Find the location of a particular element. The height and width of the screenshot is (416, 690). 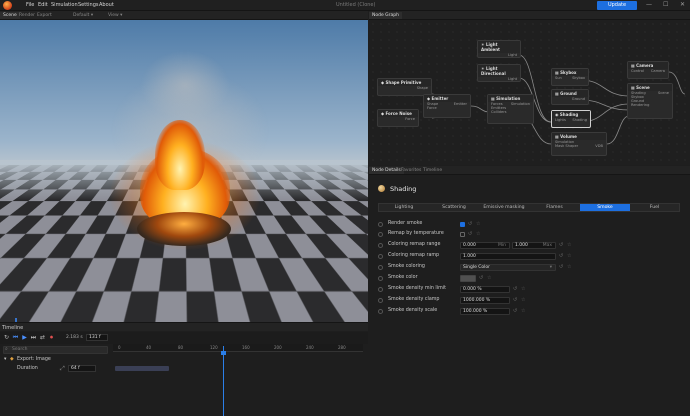

prop-label: Smoke color is located at coordinates (403, 277).